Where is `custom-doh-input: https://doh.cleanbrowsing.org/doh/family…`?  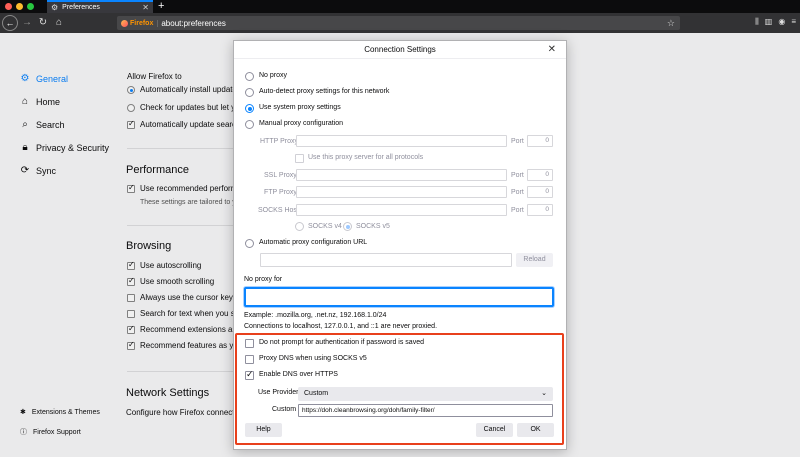
custom-doh-input: https://doh.cleanbrowsing.org/doh/family… is located at coordinates (425, 410).